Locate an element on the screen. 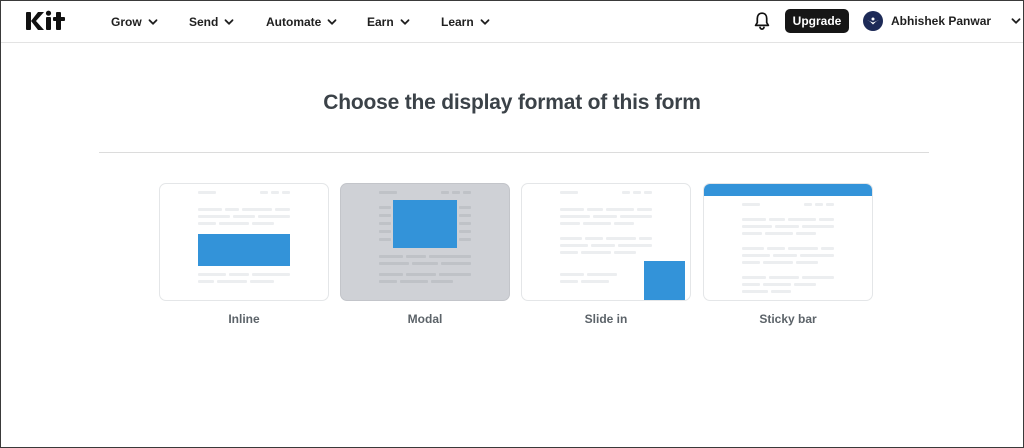 The image size is (1024, 448). nav-send: Send is located at coordinates (211, 22).